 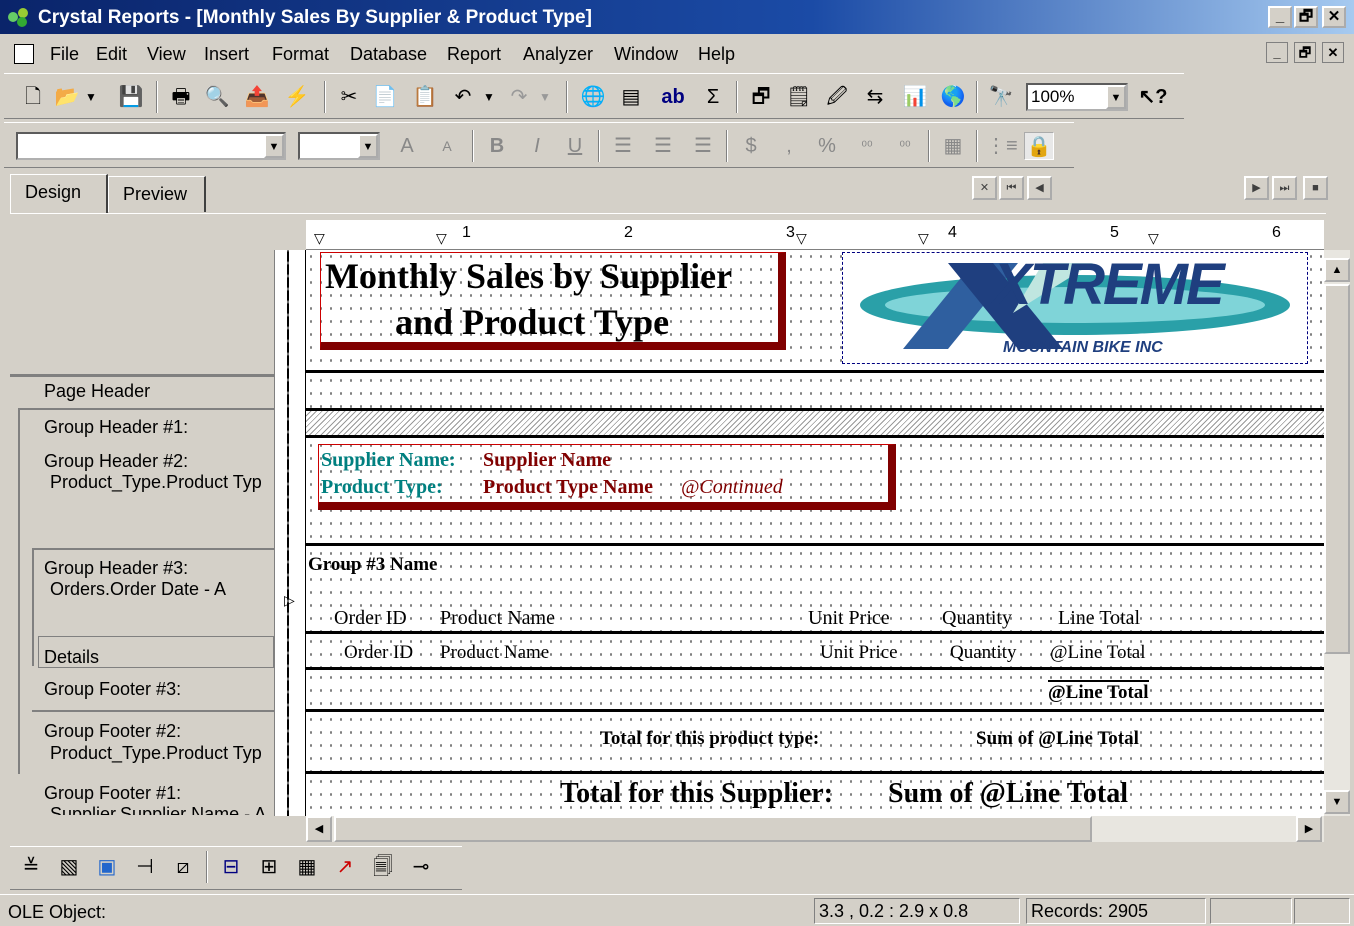 What do you see at coordinates (33, 97) in the screenshot?
I see `new-icon: 🗋` at bounding box center [33, 97].